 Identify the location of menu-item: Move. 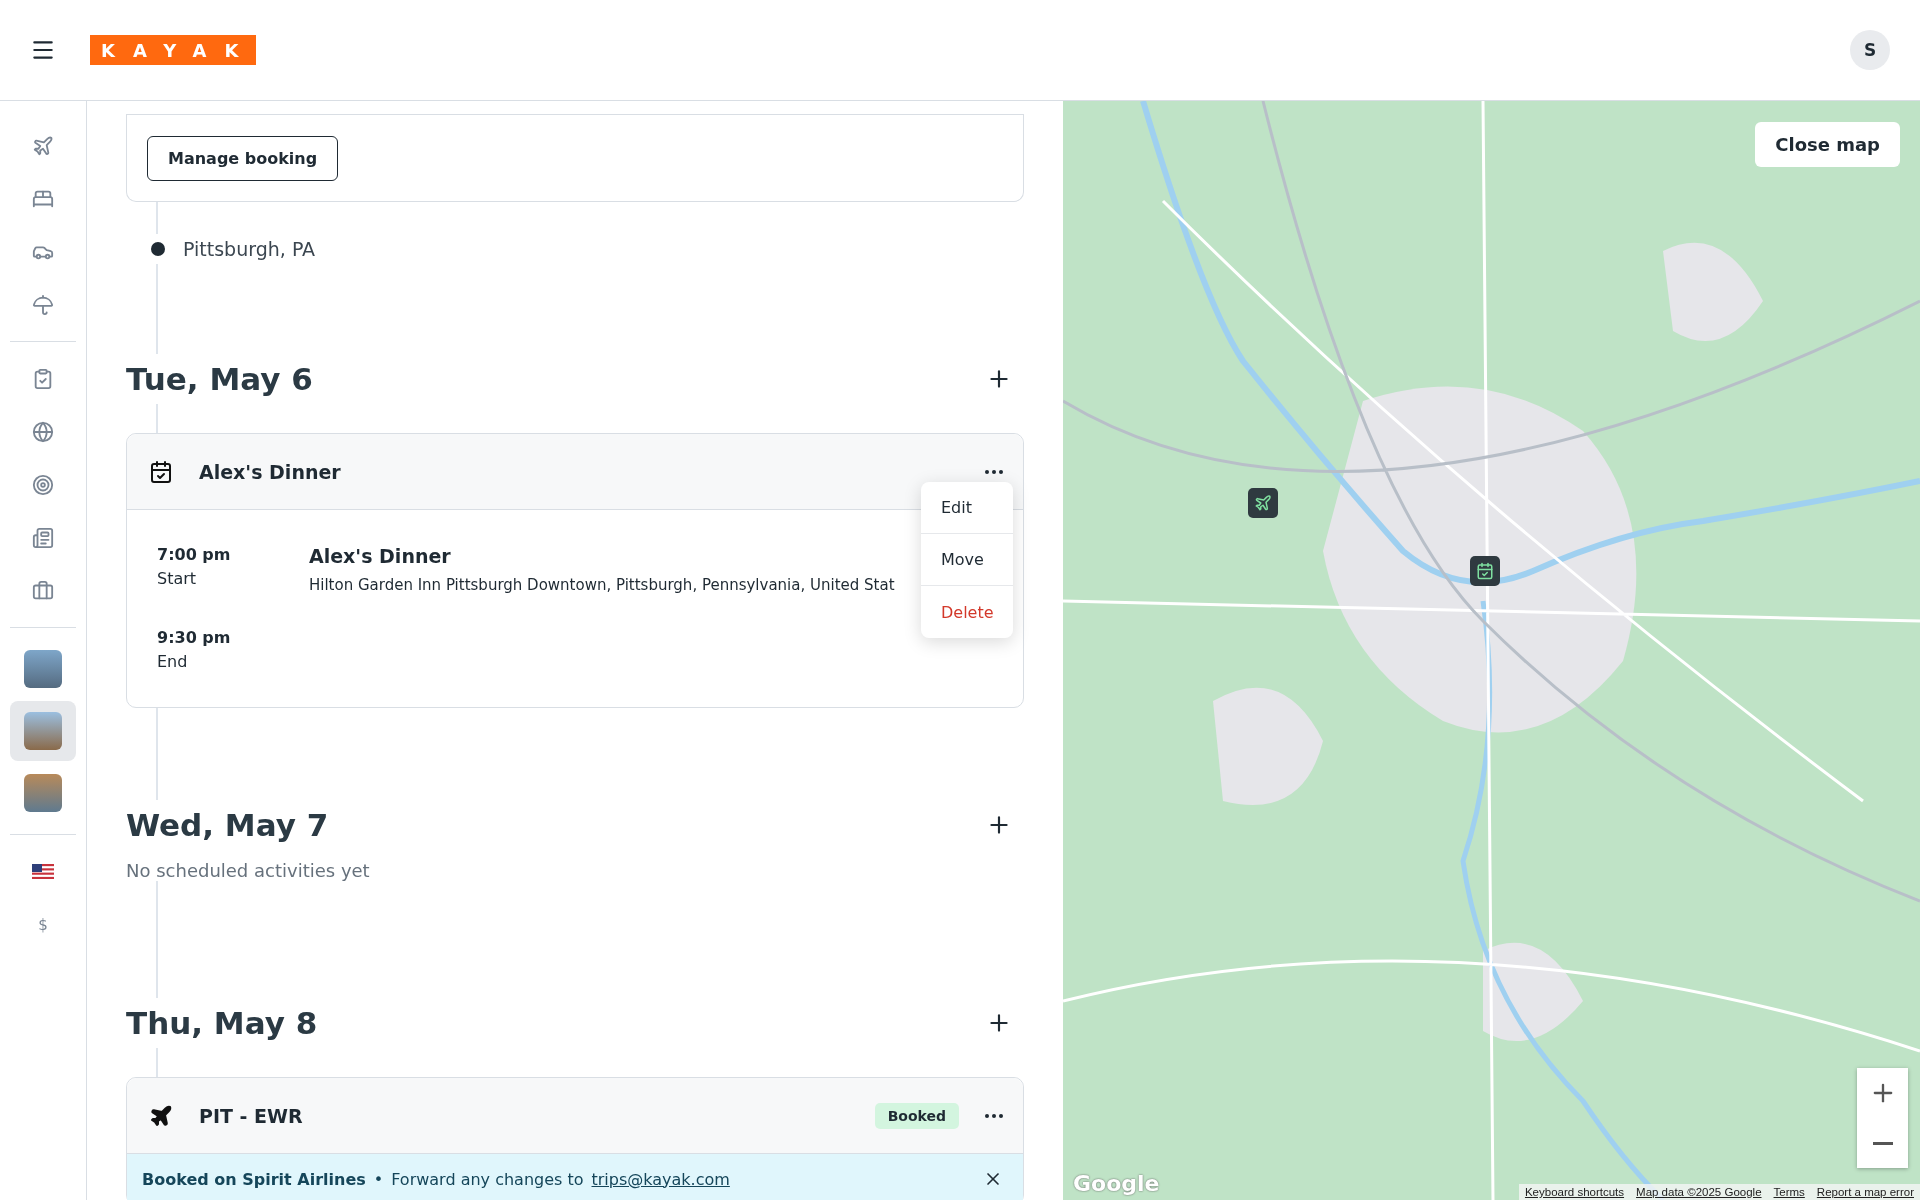
(967, 560).